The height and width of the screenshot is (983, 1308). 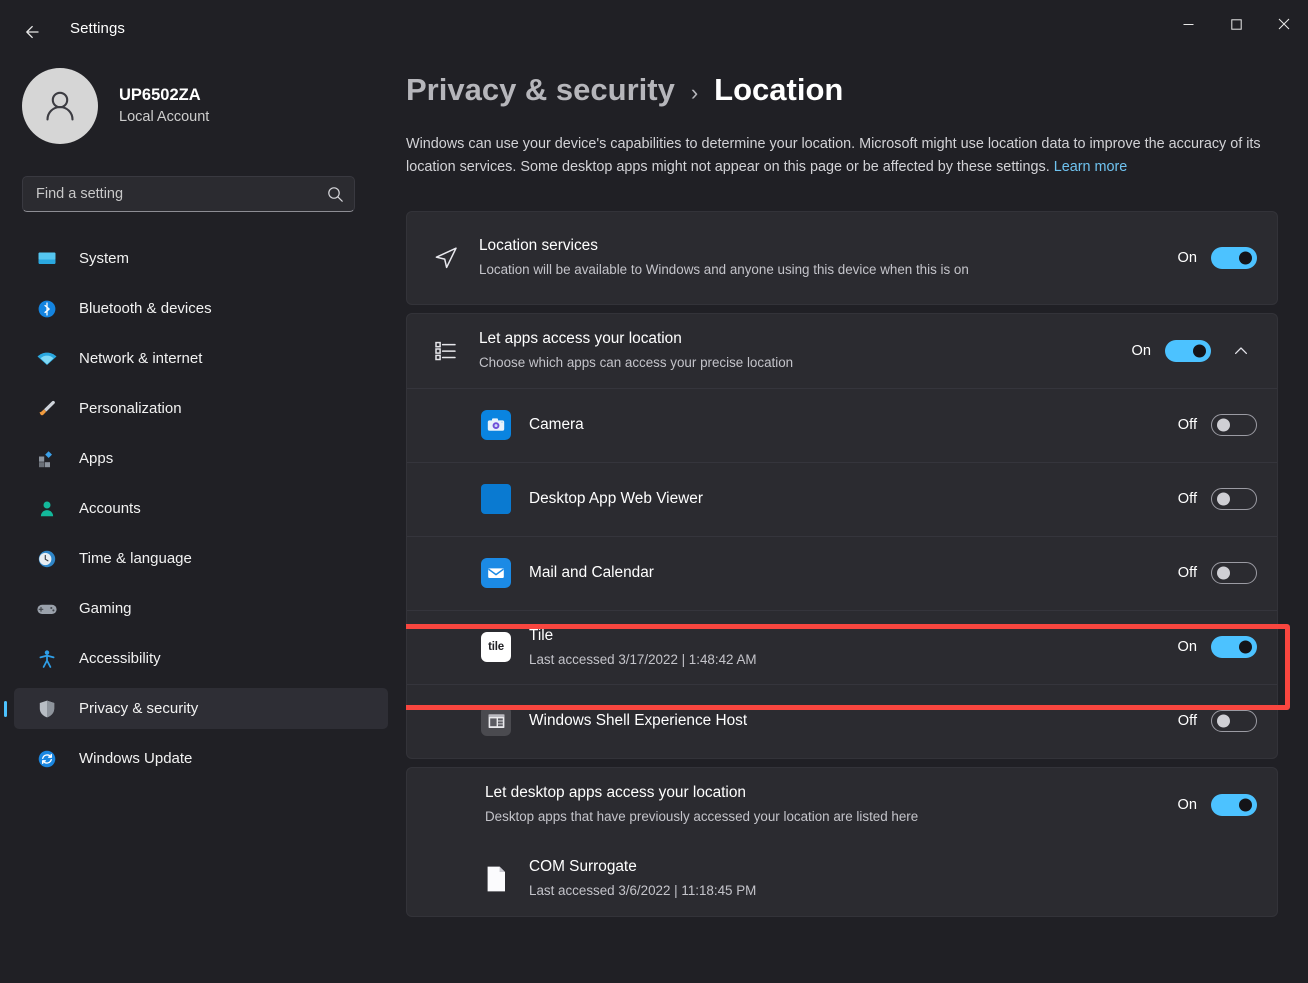 I want to click on desktop-access-toggle-state: On, so click(x=1187, y=804).